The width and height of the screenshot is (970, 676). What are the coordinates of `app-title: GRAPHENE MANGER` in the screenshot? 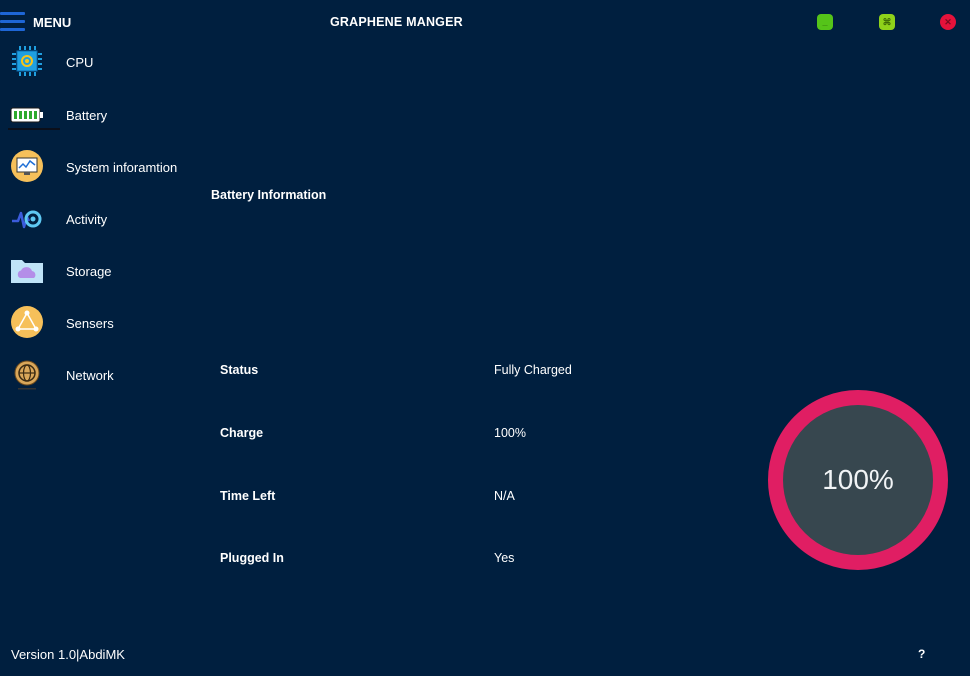 It's located at (396, 22).